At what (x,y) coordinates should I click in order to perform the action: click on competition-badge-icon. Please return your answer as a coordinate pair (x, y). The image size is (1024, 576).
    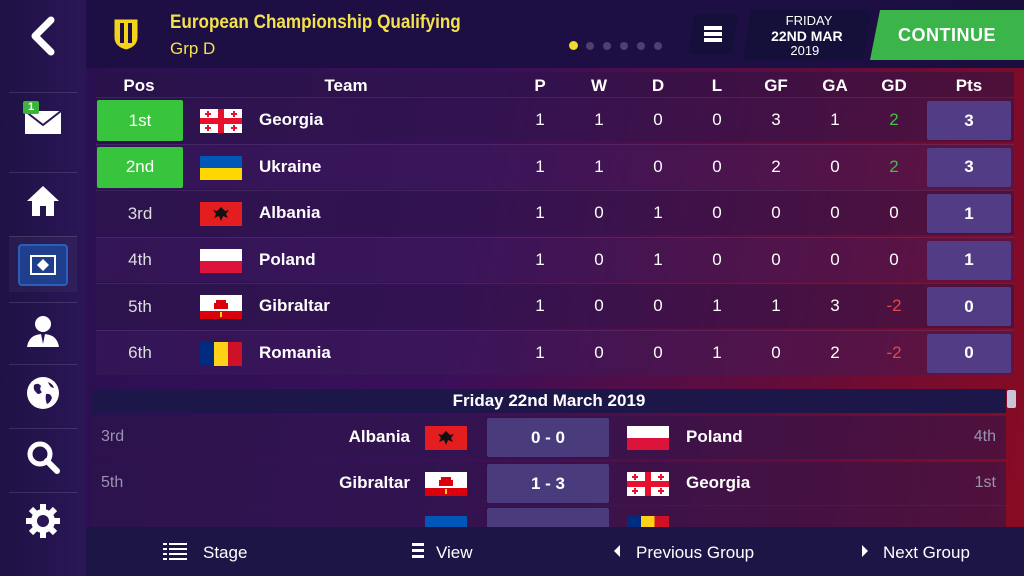
    Looking at the image, I should click on (126, 34).